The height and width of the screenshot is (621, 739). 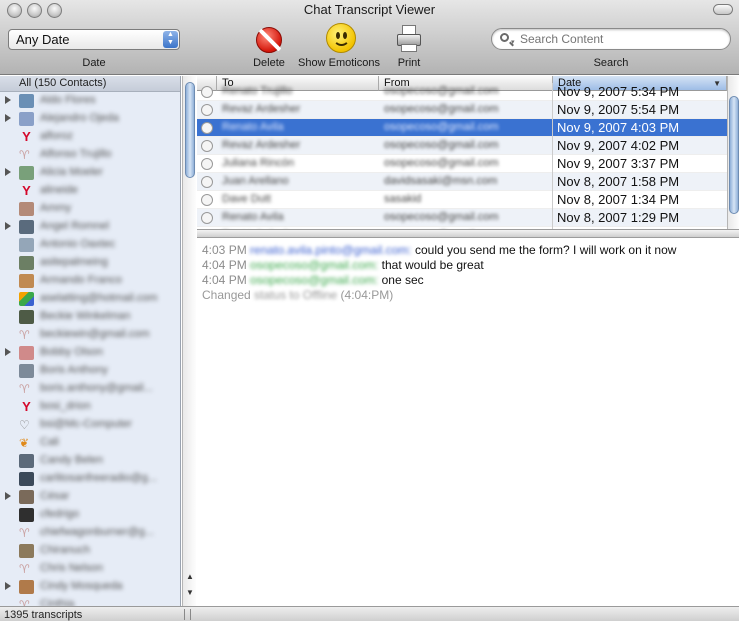 What do you see at coordinates (618, 145) in the screenshot?
I see `cell-date: Nov 9, 2007 4:02 PM` at bounding box center [618, 145].